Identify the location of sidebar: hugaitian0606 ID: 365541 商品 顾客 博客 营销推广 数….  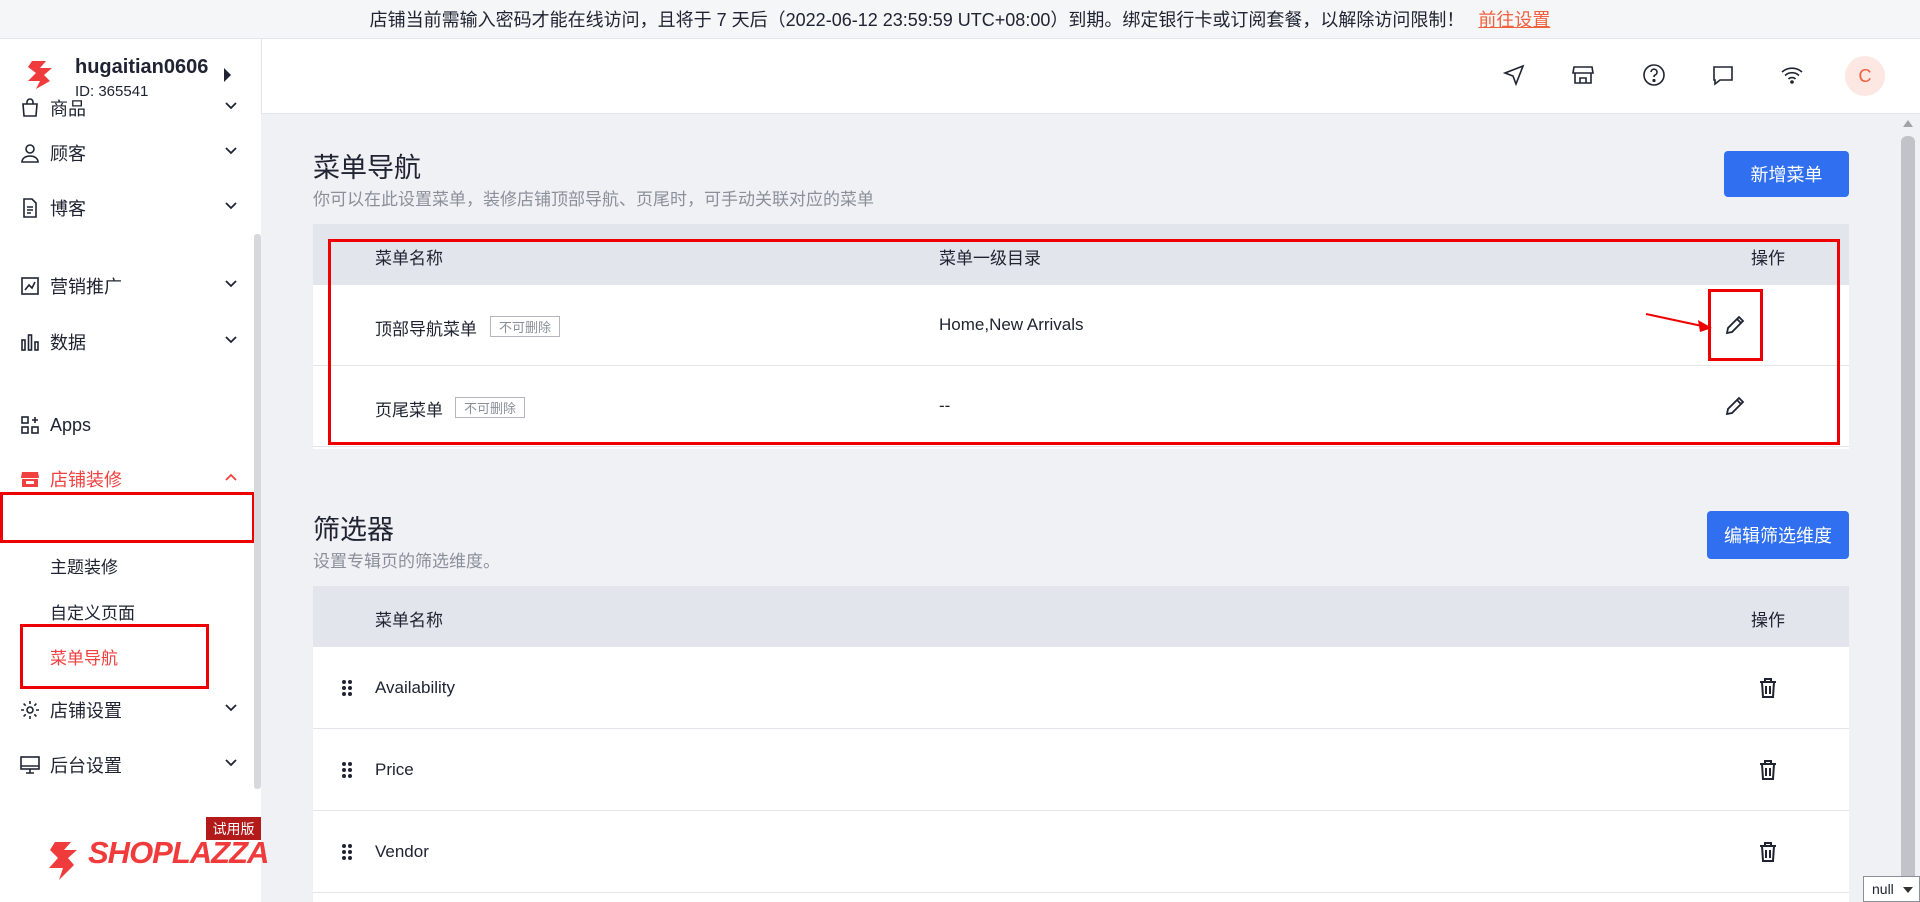
(130, 470).